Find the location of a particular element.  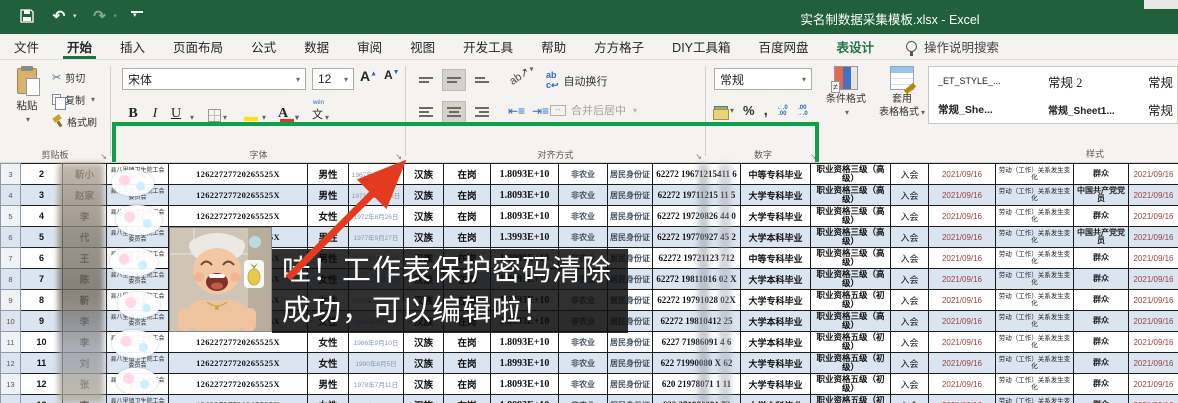

cell: 12622727720265525X is located at coordinates (238, 342).